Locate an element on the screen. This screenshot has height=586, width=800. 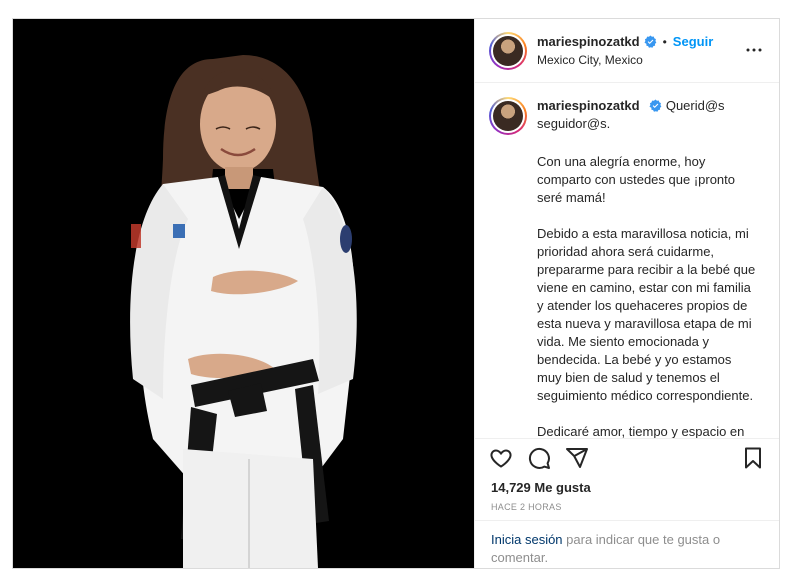
caption-username: mariespinozatkd is located at coordinates (588, 105).